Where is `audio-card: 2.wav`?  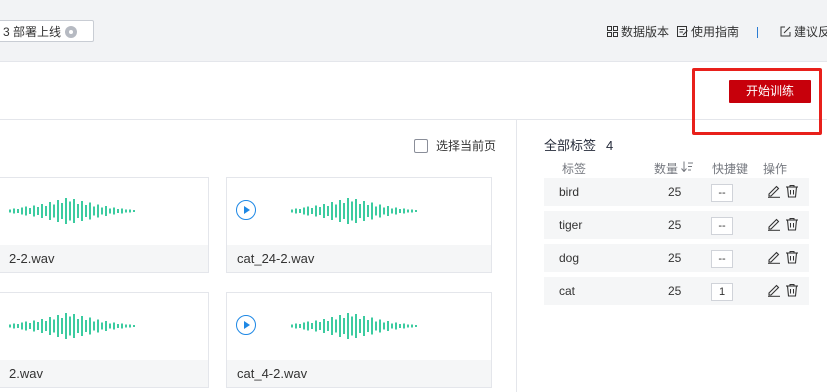 audio-card: 2.wav is located at coordinates (104, 340).